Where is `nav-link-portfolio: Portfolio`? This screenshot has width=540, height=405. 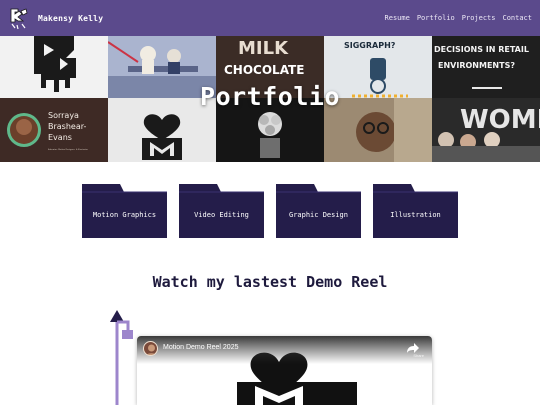 nav-link-portfolio: Portfolio is located at coordinates (436, 18).